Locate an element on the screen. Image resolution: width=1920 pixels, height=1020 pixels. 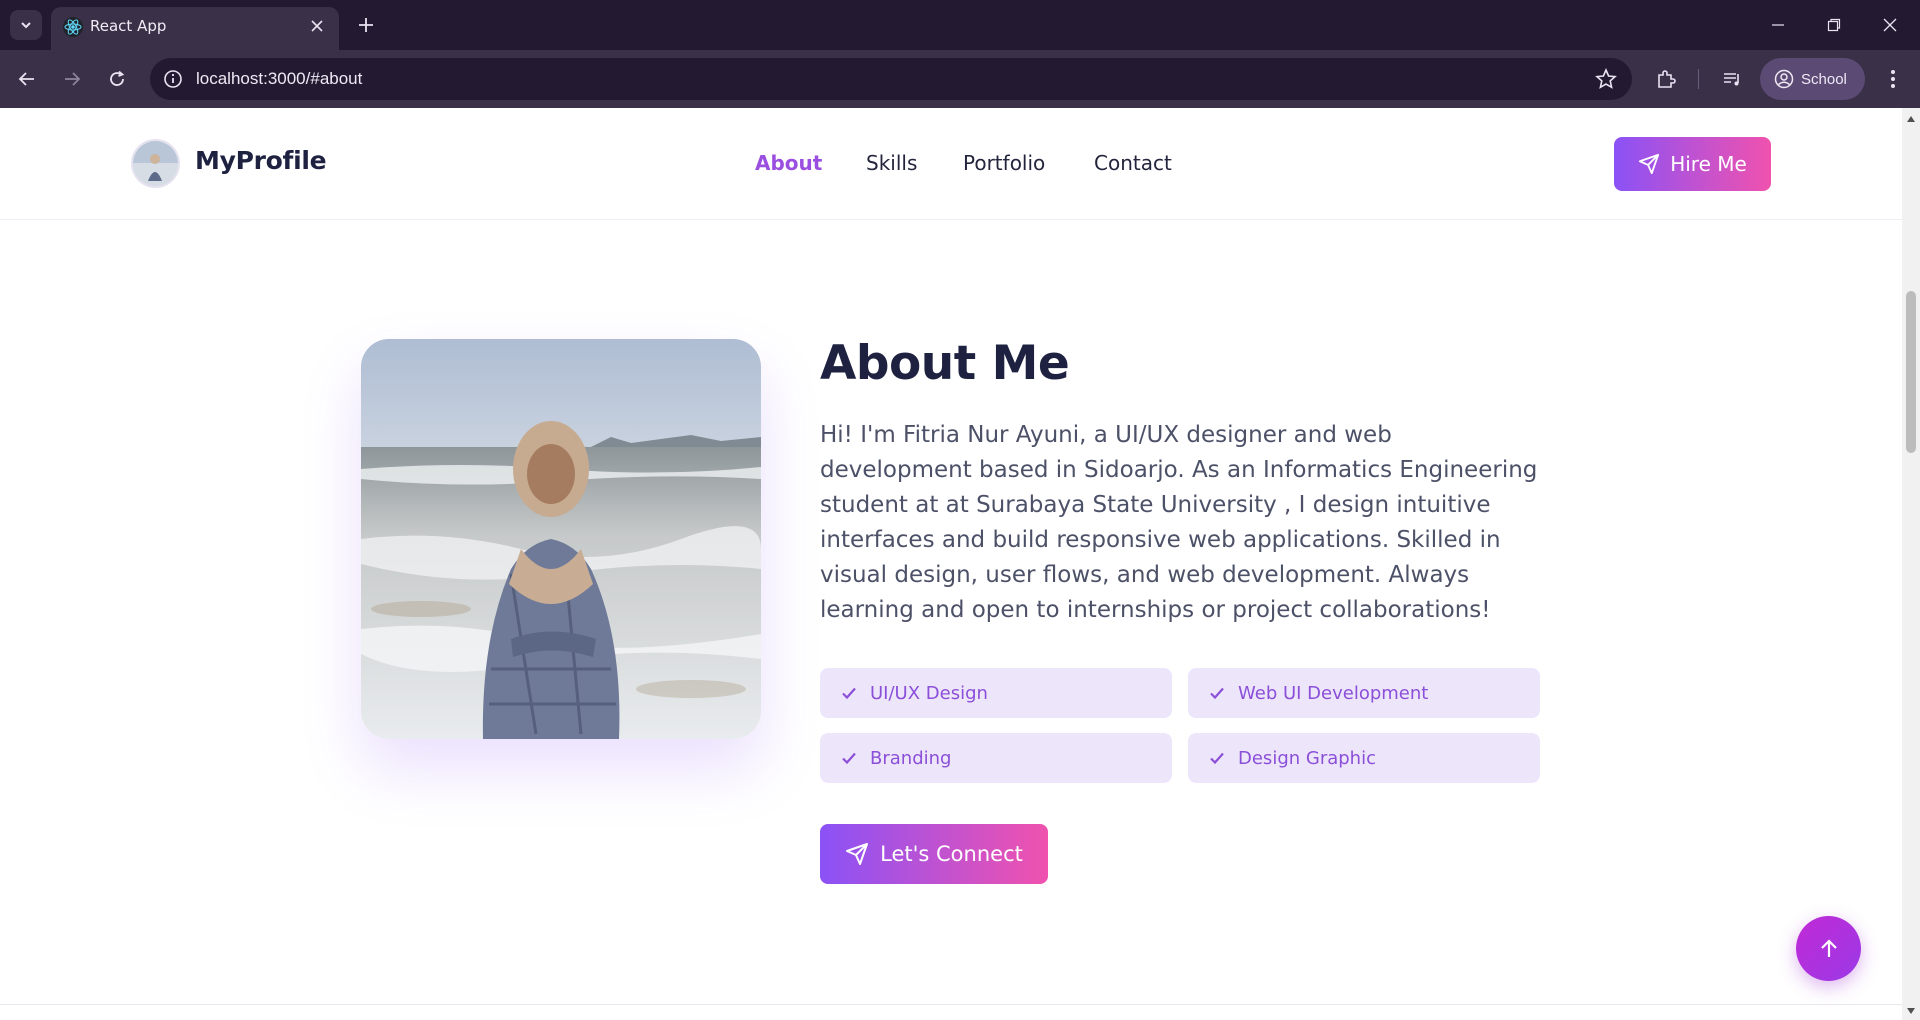
profile-button: School is located at coordinates (1812, 79).